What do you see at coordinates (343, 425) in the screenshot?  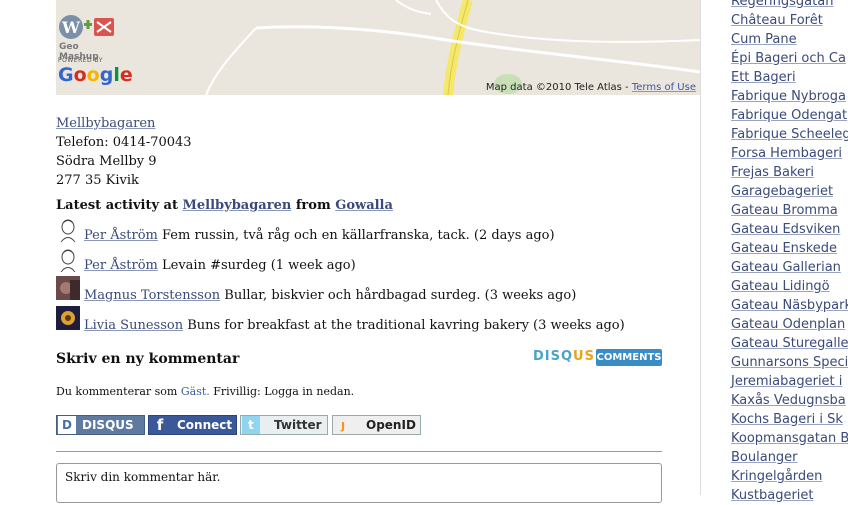 I see `openid-icon: ȷ` at bounding box center [343, 425].